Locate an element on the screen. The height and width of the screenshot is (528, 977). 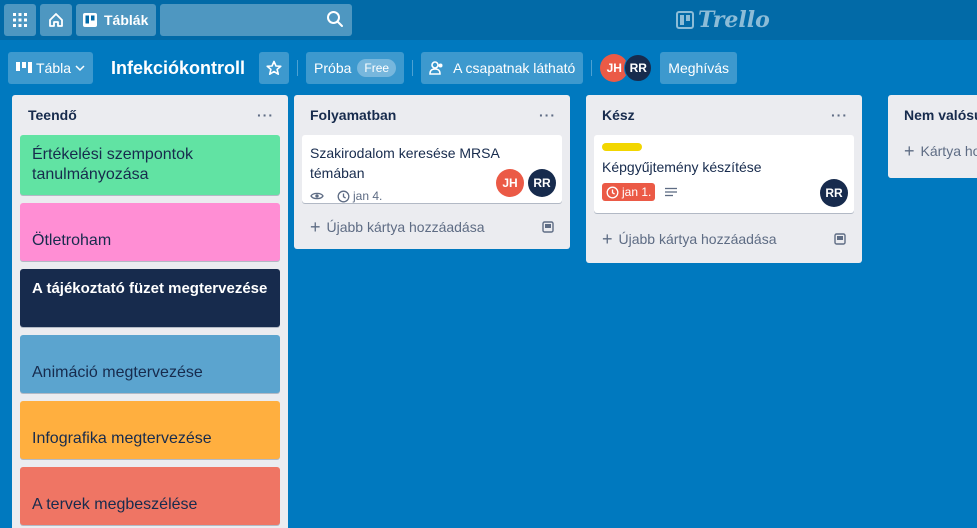
card-title: Ötletroham is located at coordinates (72, 240).